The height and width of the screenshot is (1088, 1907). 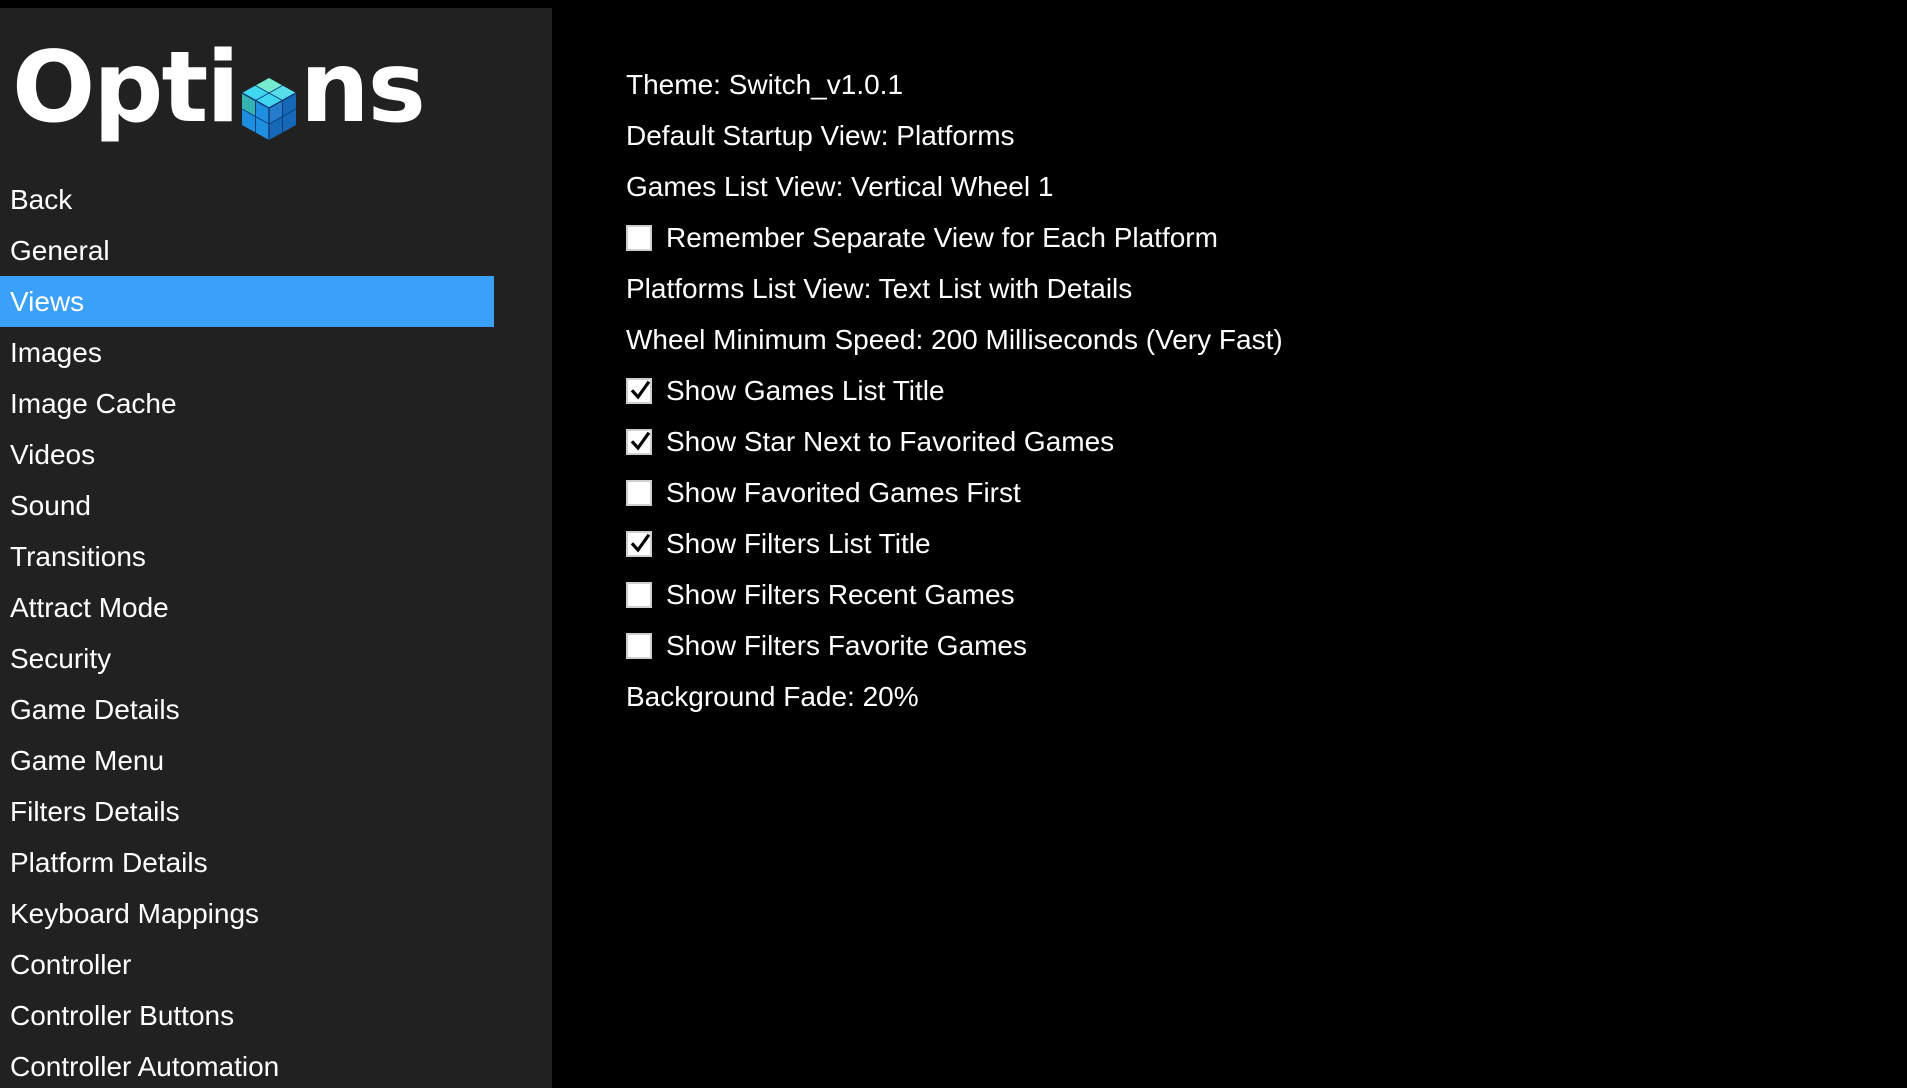 I want to click on page-title: Opti ns, so click(x=219, y=88).